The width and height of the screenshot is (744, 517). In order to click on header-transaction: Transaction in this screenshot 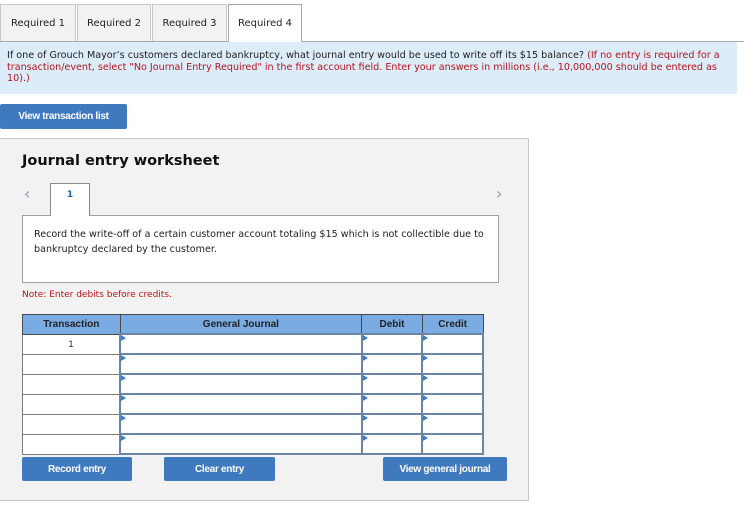, I will do `click(71, 324)`.